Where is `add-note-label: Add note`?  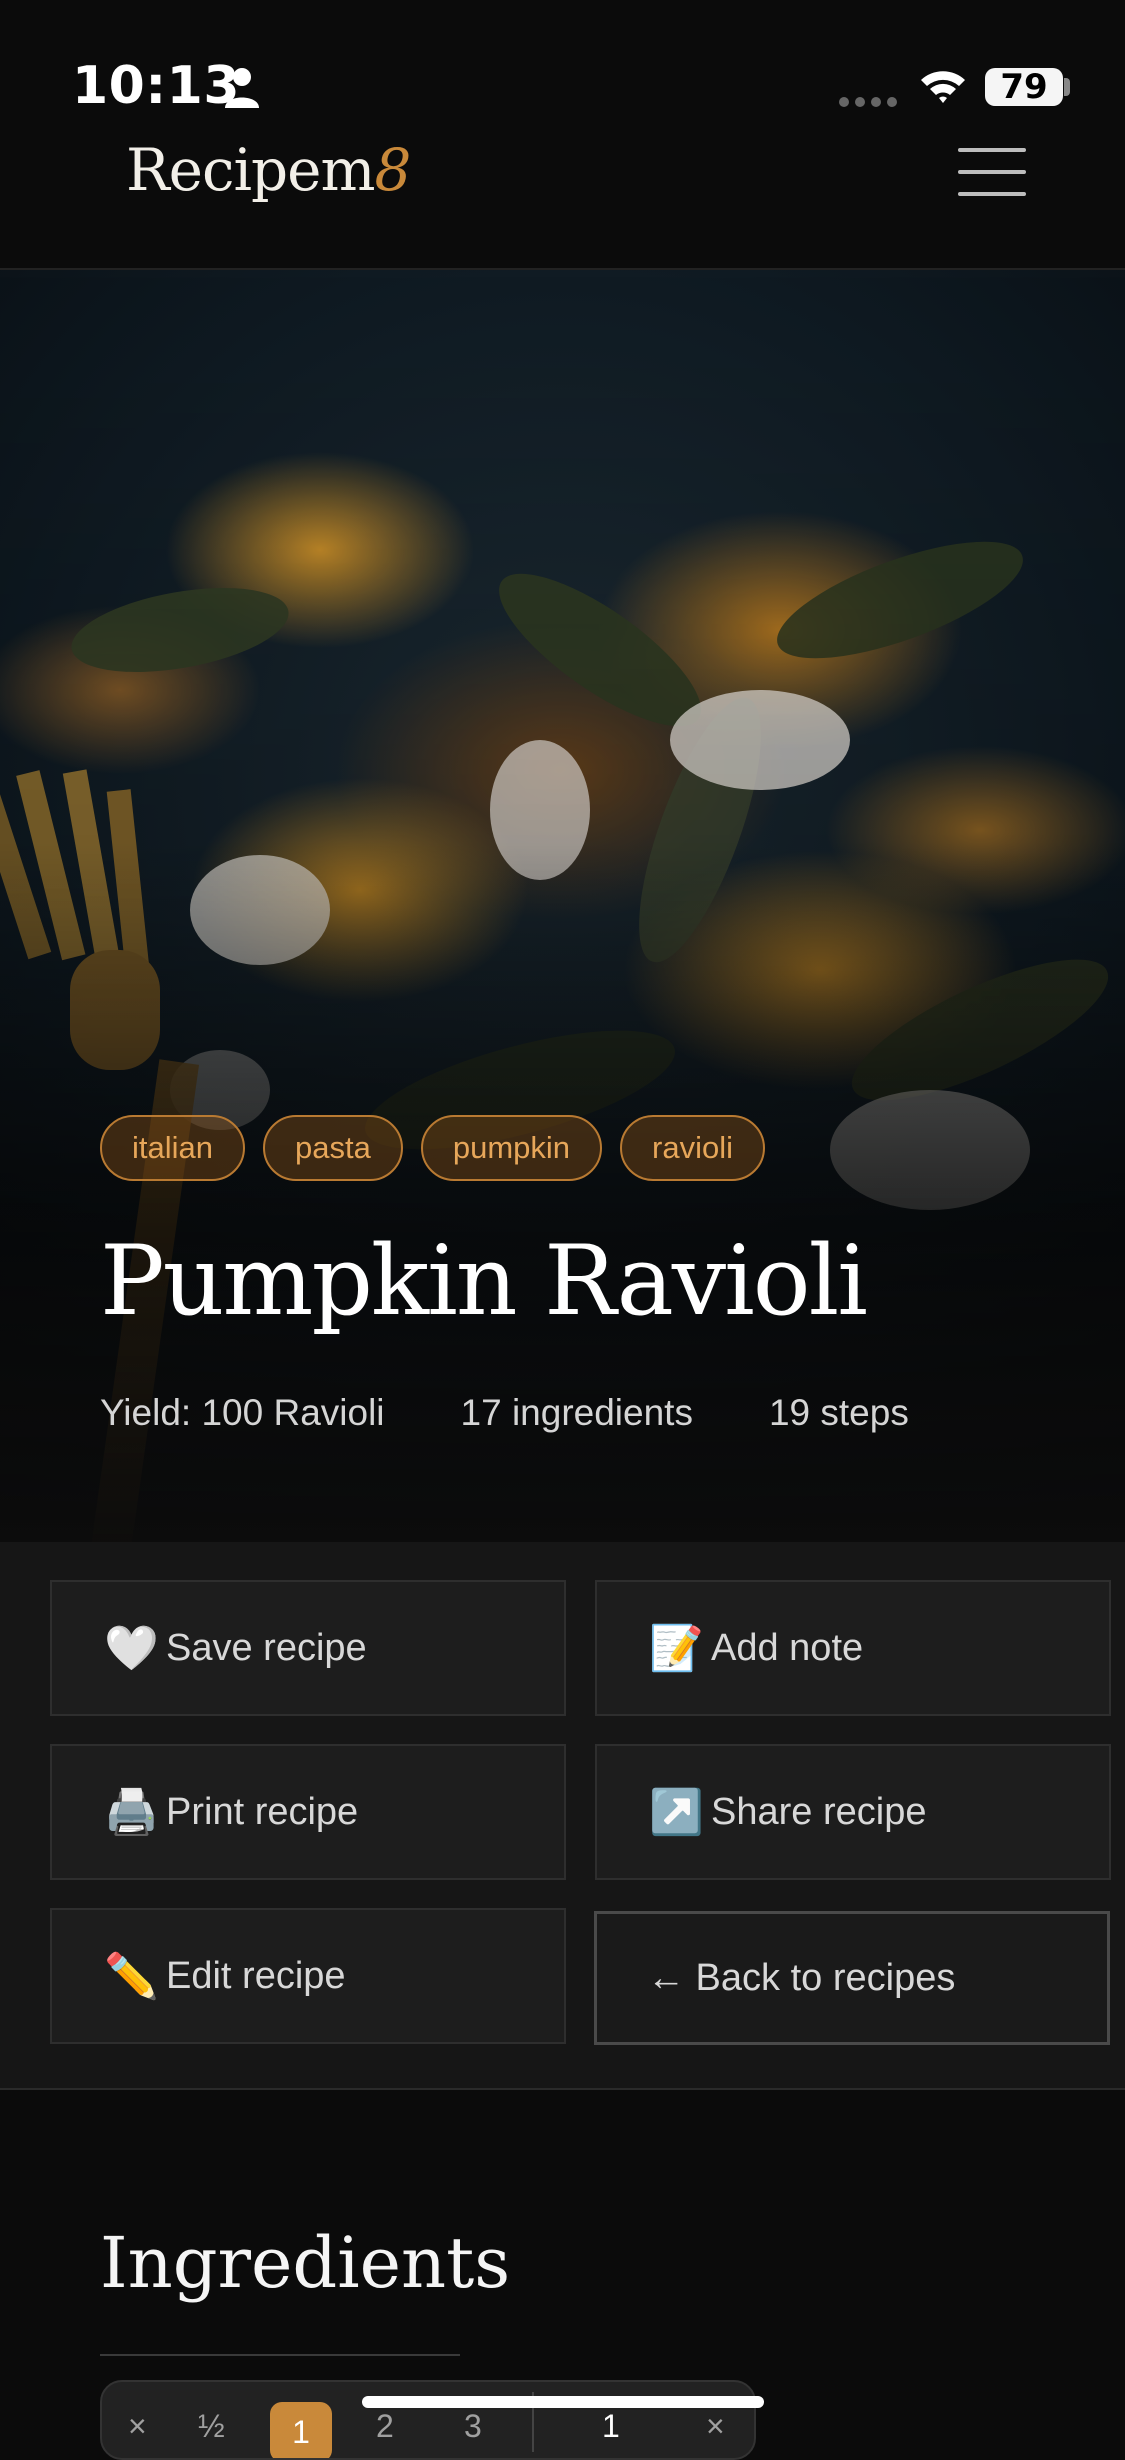 add-note-label: Add note is located at coordinates (787, 1647).